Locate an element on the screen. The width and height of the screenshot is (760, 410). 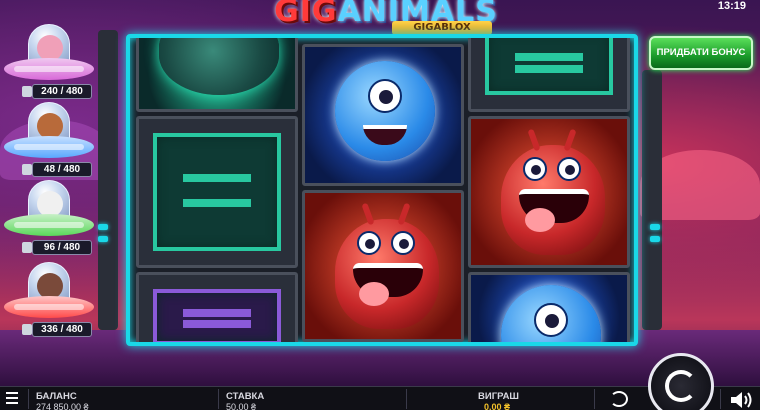
balance-label: БАЛАНС is located at coordinates (56, 396).